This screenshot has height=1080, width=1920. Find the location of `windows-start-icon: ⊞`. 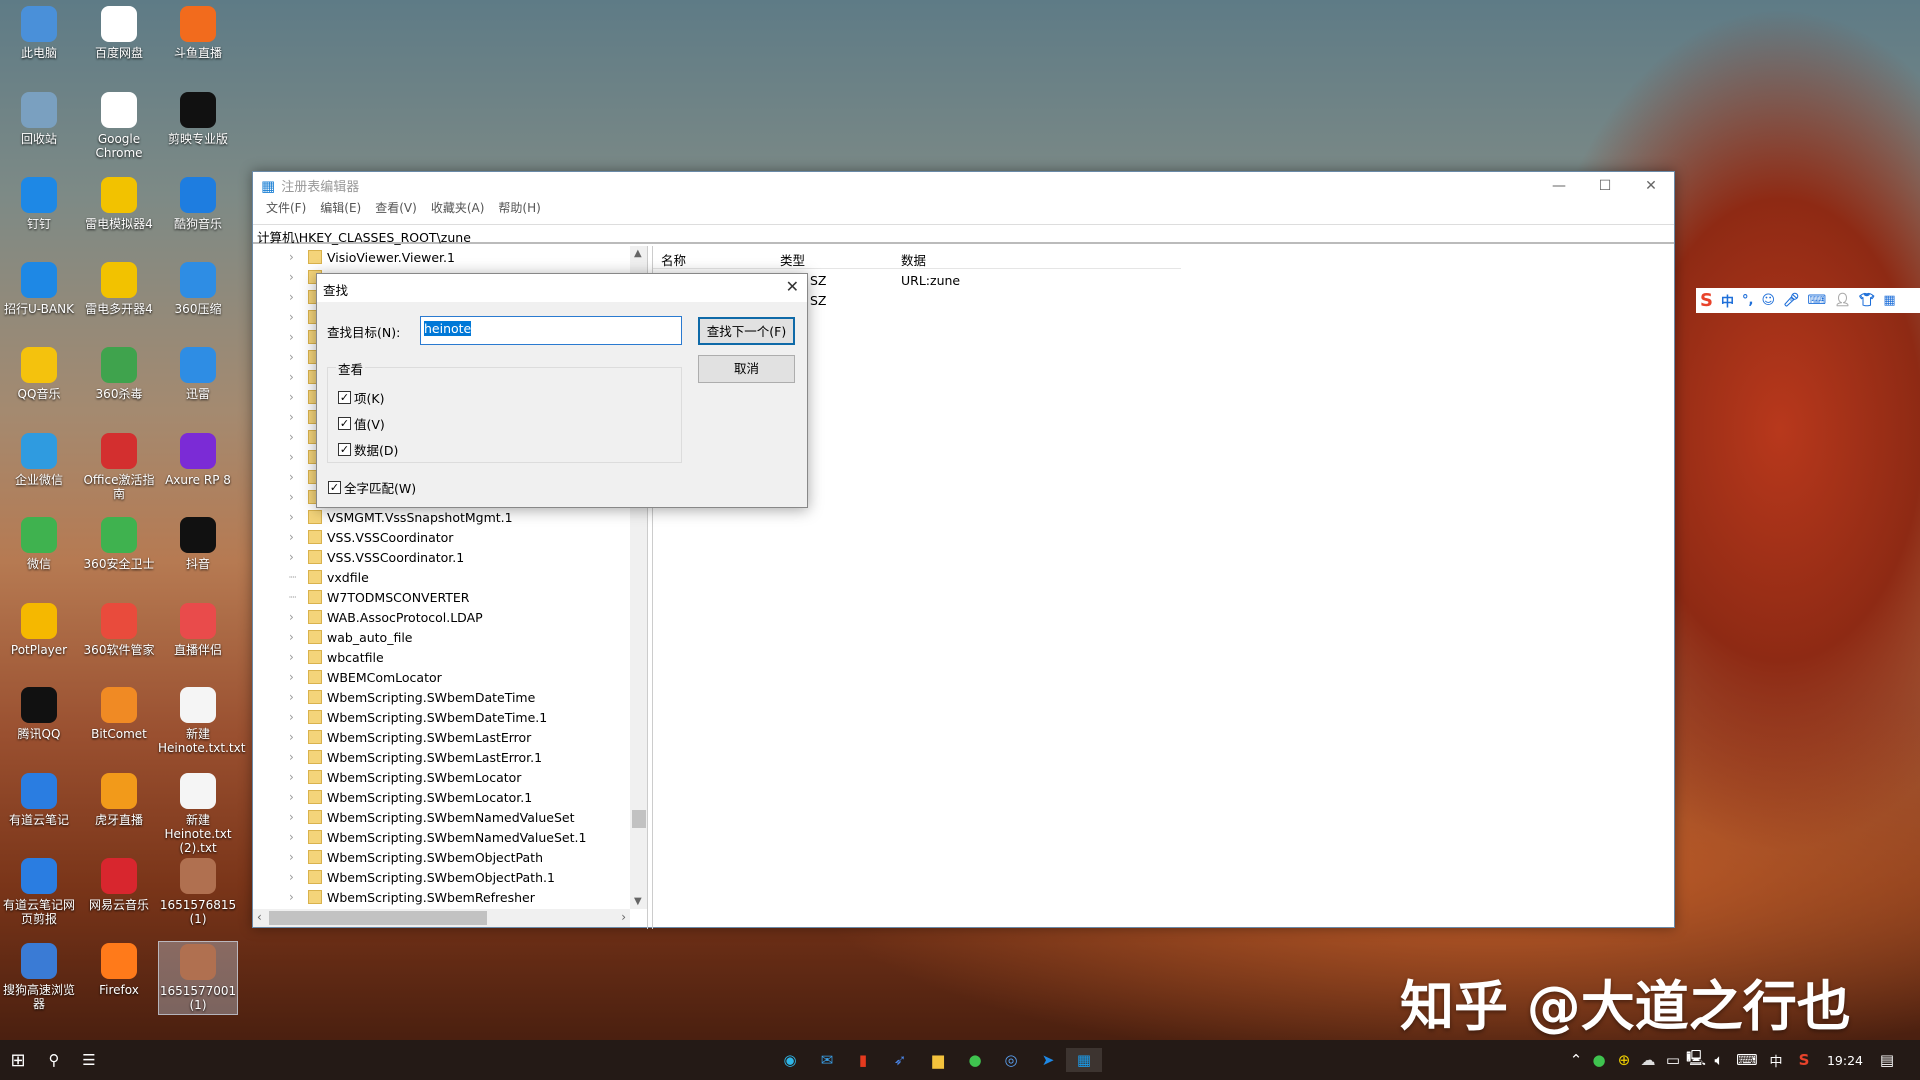

windows-start-icon: ⊞ is located at coordinates (18, 1060).